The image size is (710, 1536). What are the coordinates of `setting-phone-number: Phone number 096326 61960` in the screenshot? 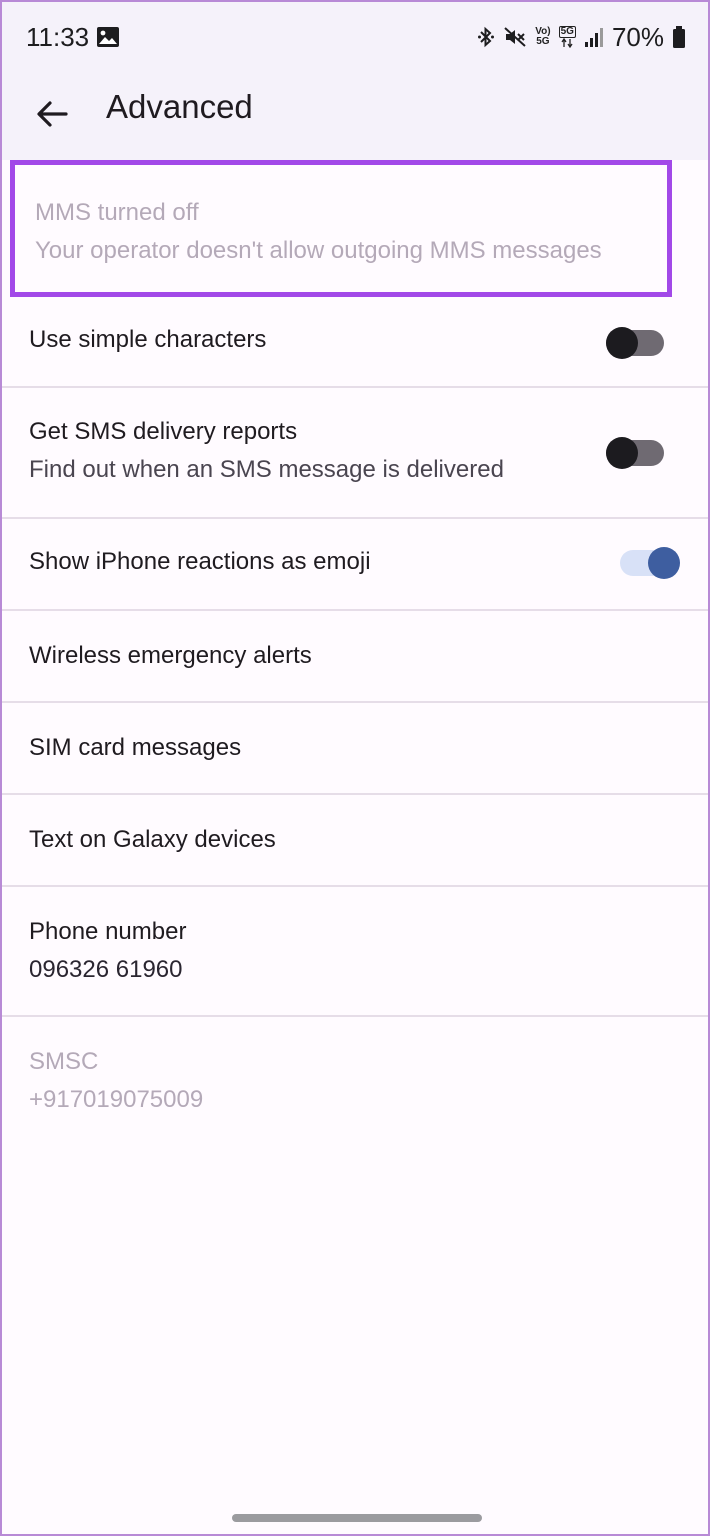 It's located at (355, 952).